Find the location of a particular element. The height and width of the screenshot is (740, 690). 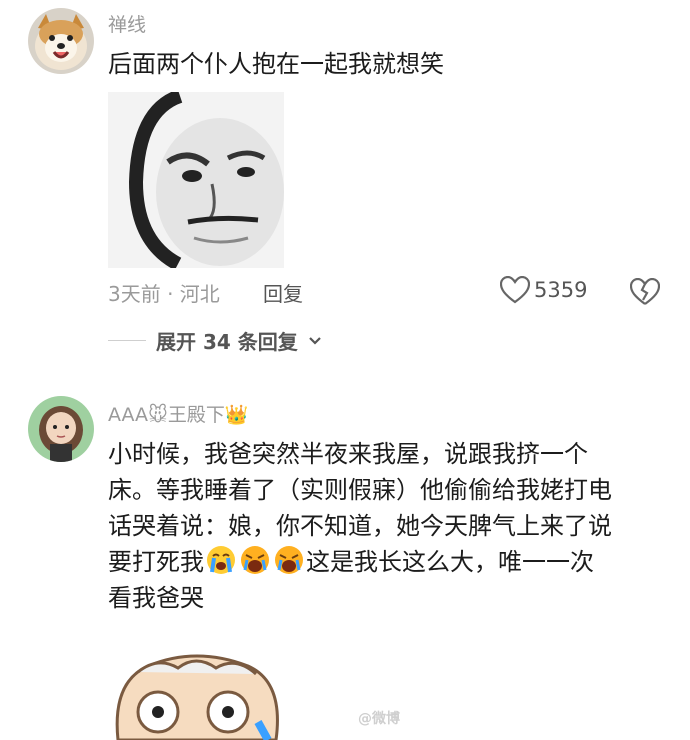

shiba-dog-avatar-icon is located at coordinates (61, 41).